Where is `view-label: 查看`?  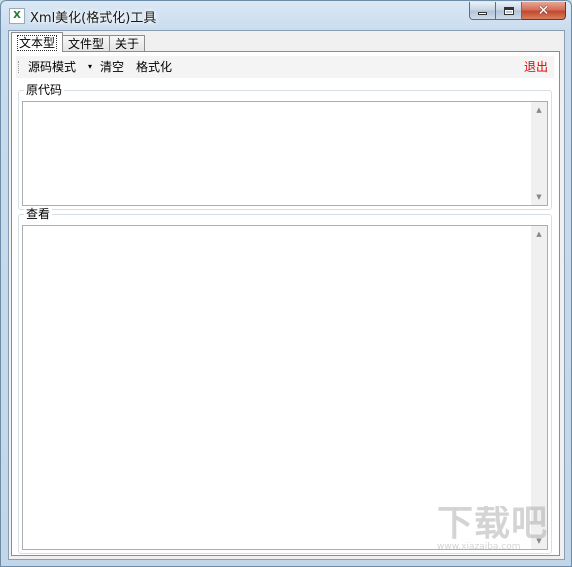 view-label: 查看 is located at coordinates (38, 214).